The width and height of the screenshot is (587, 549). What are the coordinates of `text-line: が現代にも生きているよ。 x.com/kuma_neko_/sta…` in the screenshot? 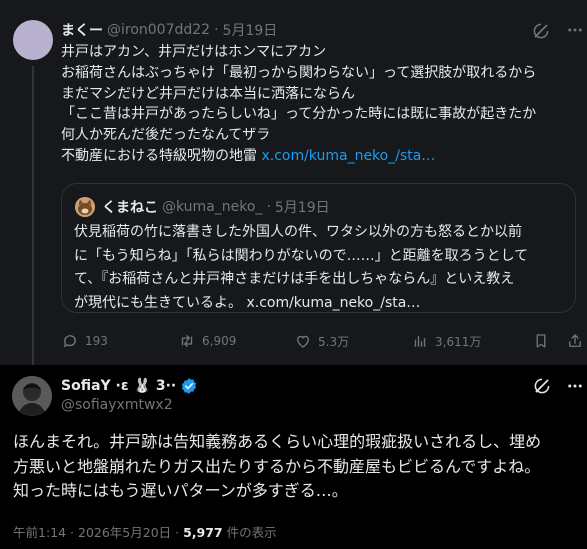 It's located at (321, 304).